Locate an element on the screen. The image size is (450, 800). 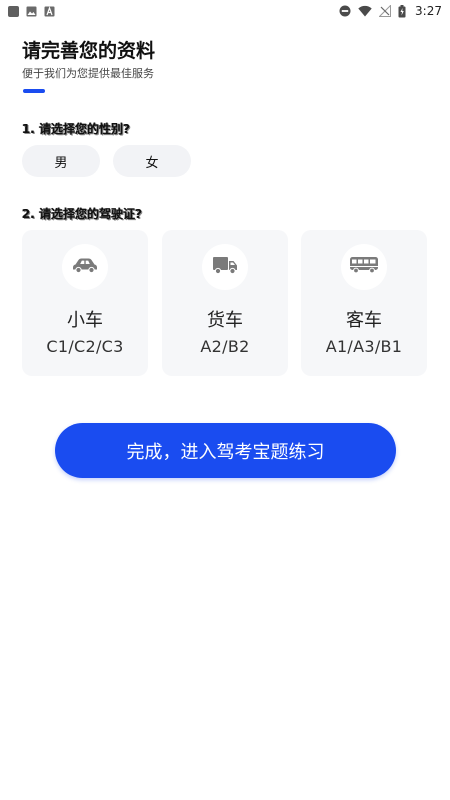
license-option-car: 小车 C1/C2/C3 is located at coordinates (85, 303).